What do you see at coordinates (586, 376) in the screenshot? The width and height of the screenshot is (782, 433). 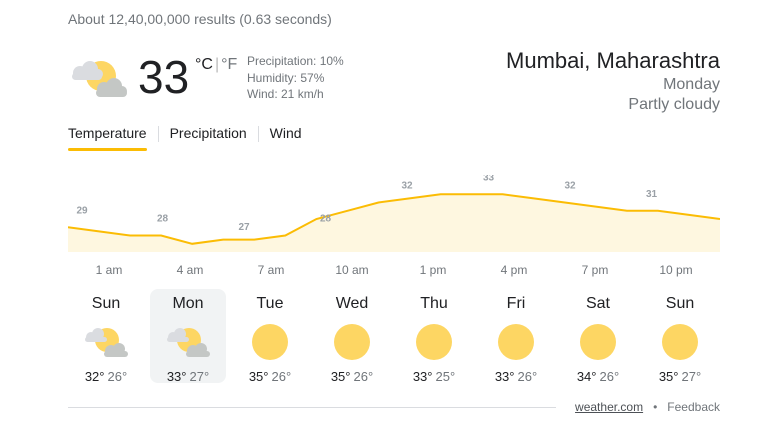 I see `high-temp: 34°` at bounding box center [586, 376].